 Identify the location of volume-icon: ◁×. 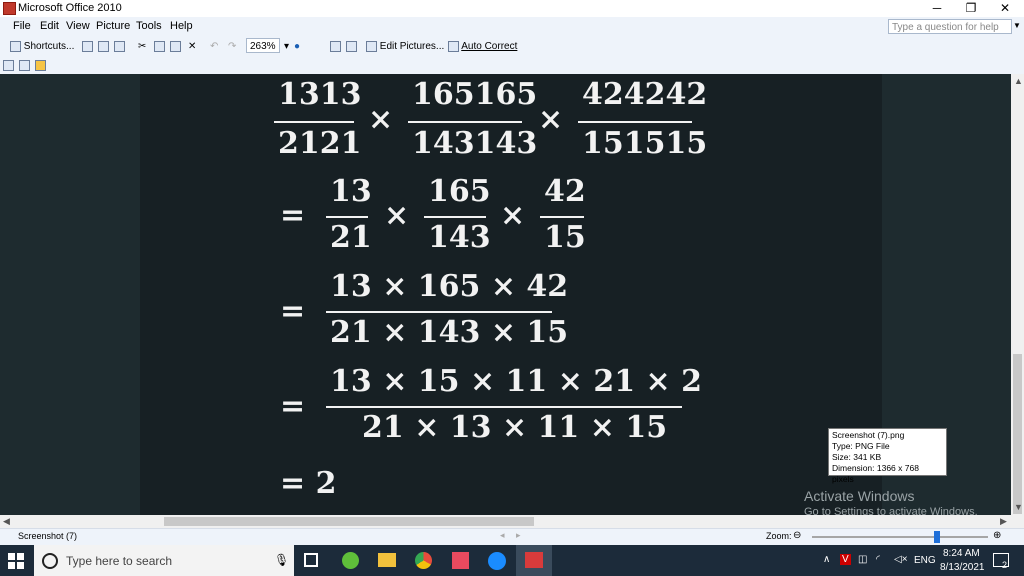
(901, 559).